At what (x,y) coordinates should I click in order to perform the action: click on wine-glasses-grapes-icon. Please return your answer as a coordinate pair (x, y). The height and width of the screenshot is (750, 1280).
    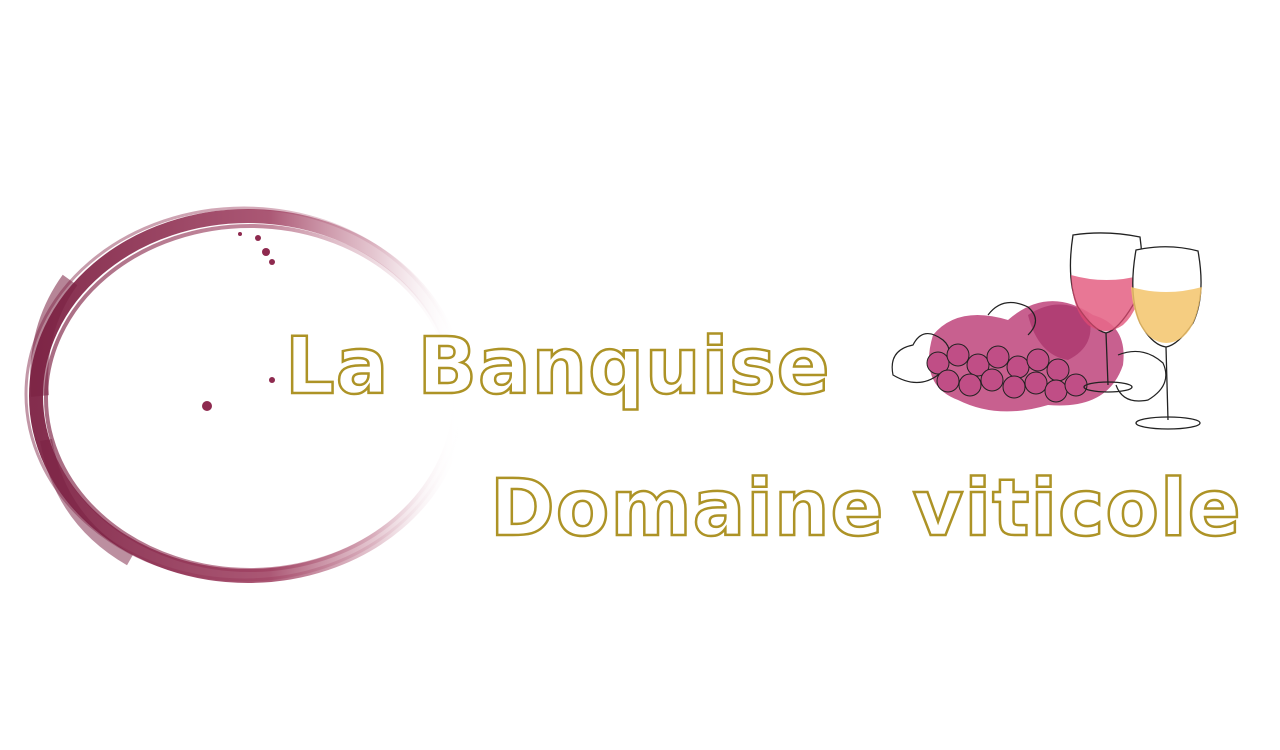
    Looking at the image, I should click on (1046, 331).